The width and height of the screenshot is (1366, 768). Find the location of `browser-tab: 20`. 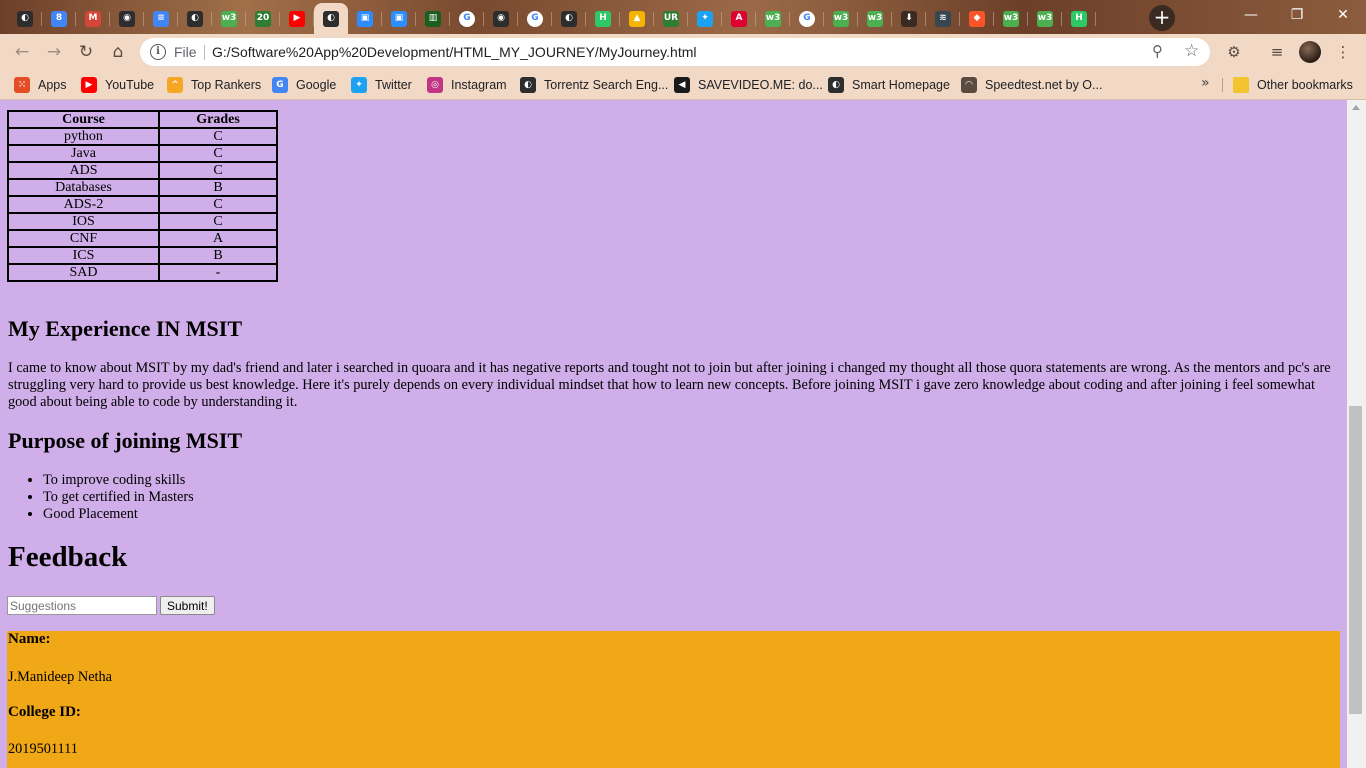

browser-tab: 20 is located at coordinates (263, 18).